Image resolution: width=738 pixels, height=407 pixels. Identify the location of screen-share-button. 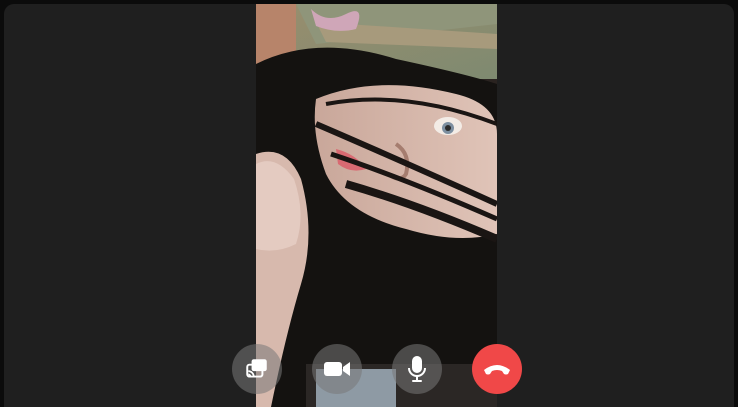
(257, 369).